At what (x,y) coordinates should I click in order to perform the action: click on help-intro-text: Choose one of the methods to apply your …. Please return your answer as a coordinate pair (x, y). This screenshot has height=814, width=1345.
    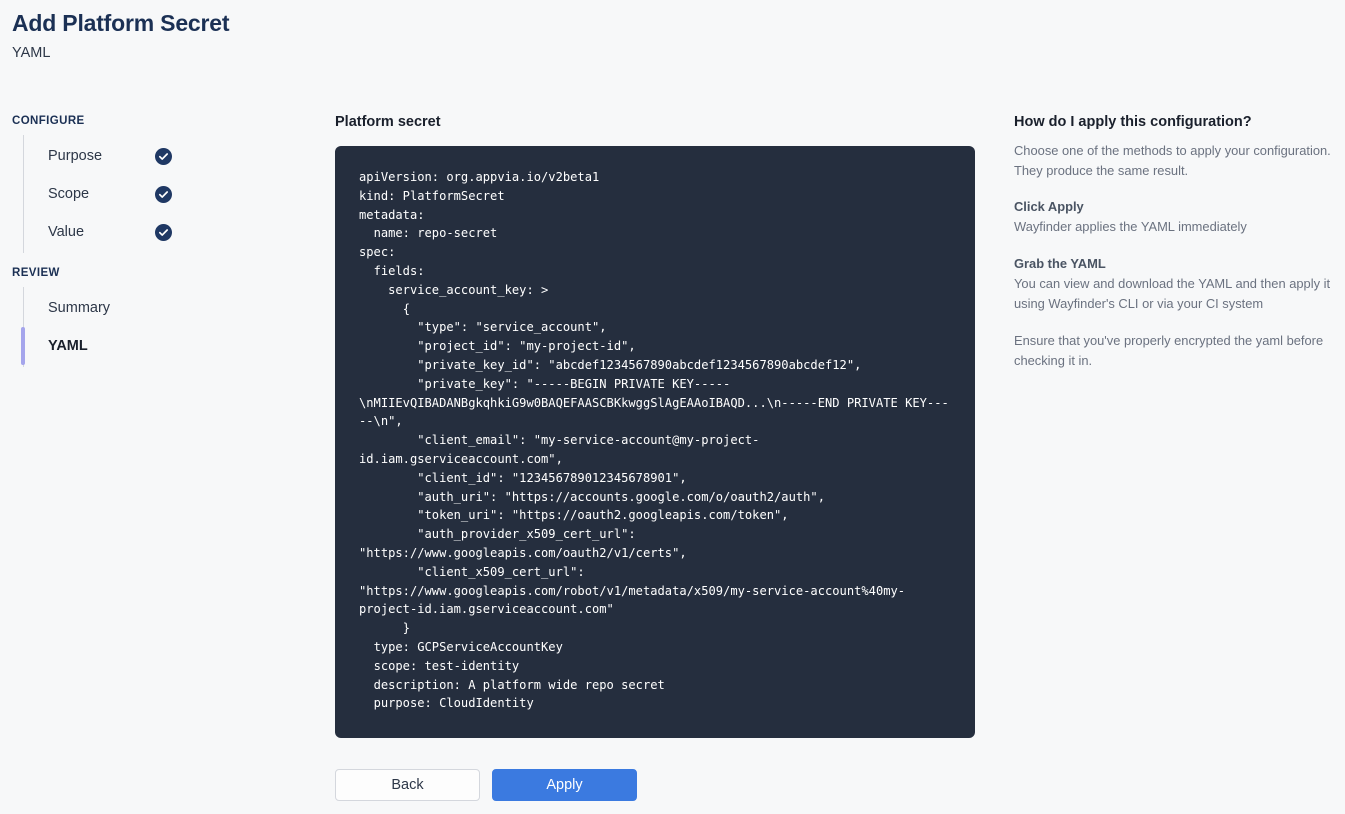
    Looking at the image, I should click on (1172, 160).